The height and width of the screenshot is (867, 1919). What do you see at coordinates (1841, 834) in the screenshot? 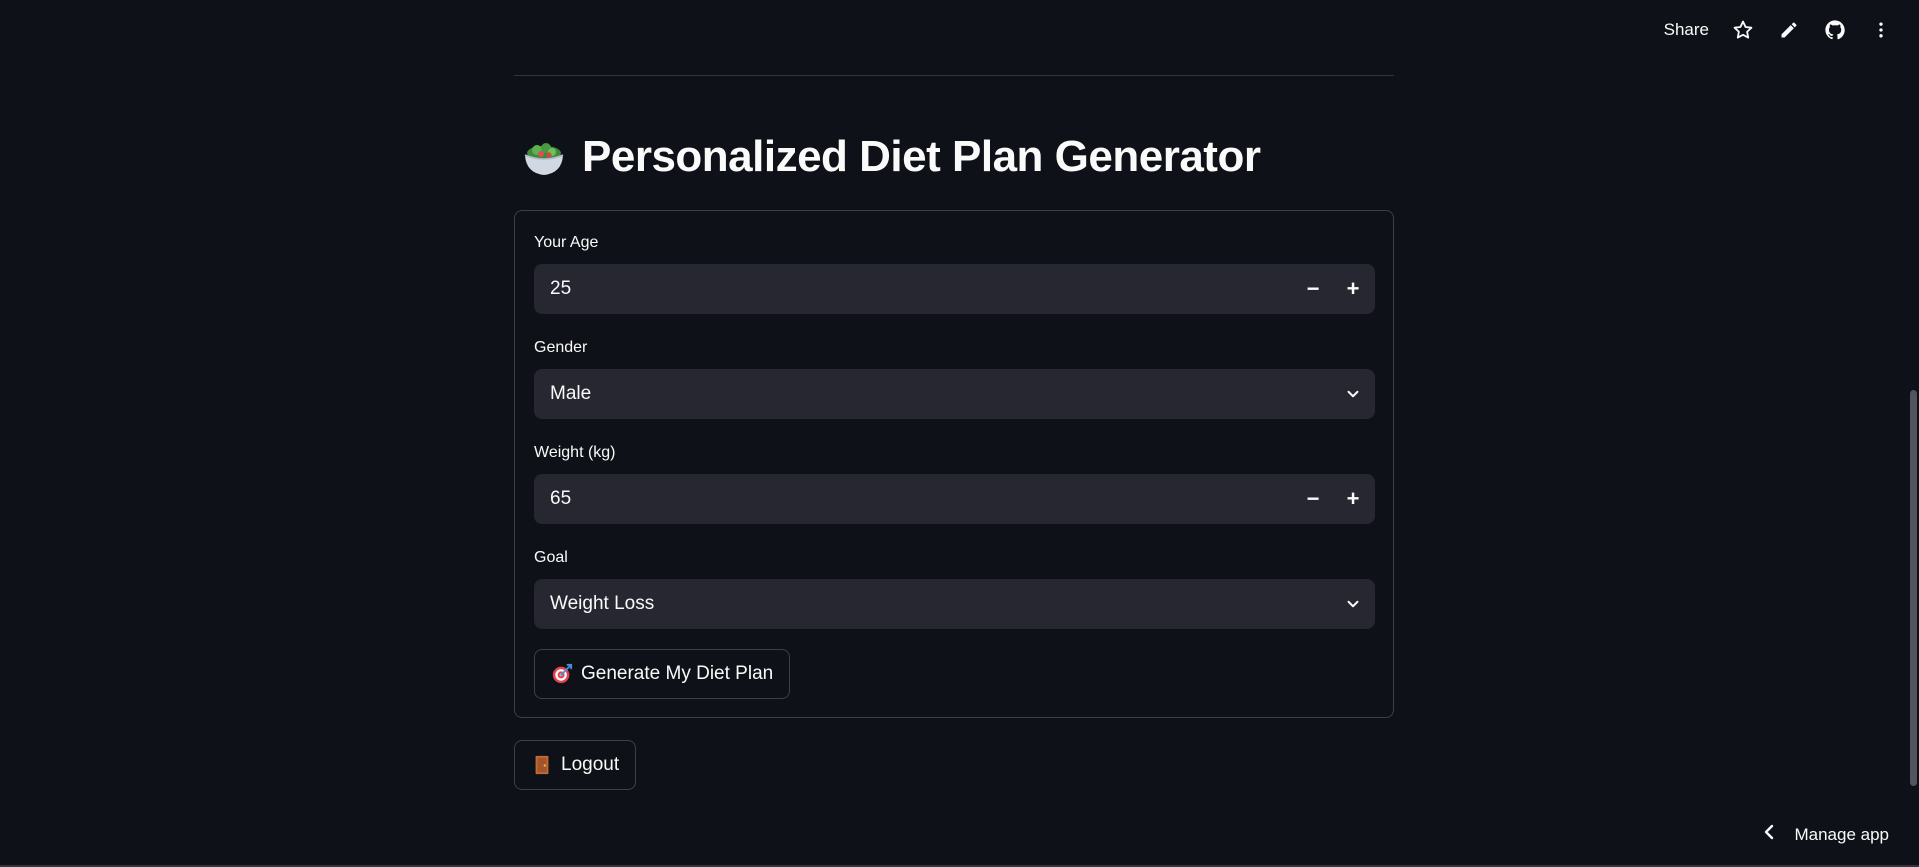
I see `manage-app-label: Manage app` at bounding box center [1841, 834].